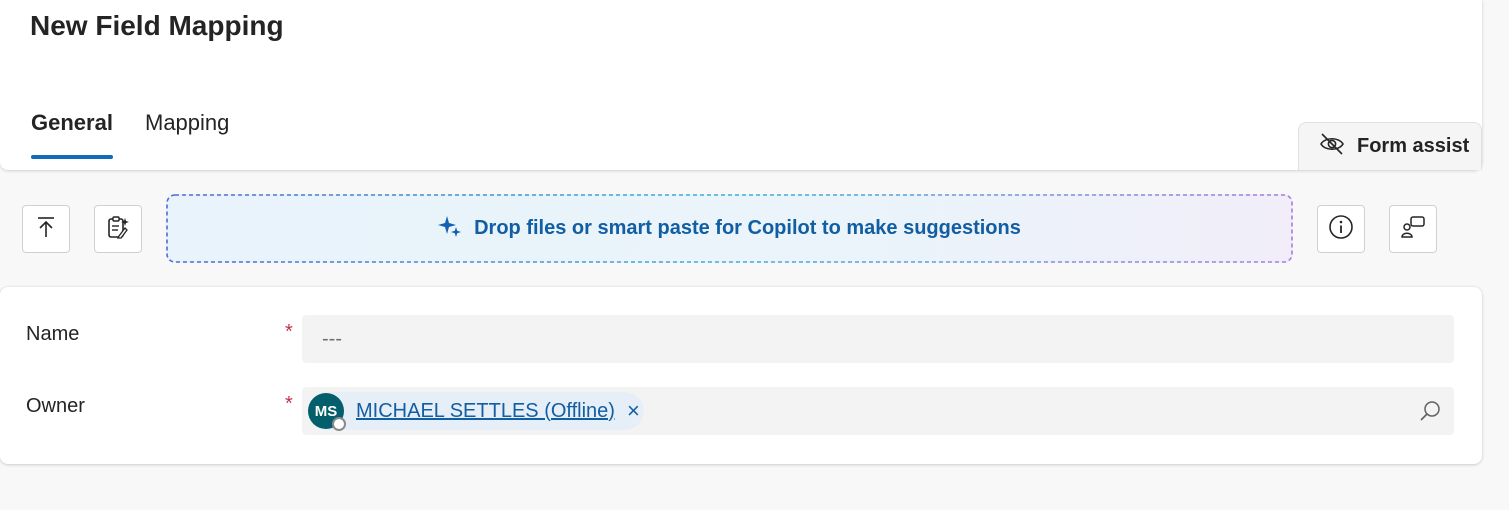 This screenshot has width=1509, height=510. What do you see at coordinates (1413, 146) in the screenshot?
I see `form-assist-label: Form assist` at bounding box center [1413, 146].